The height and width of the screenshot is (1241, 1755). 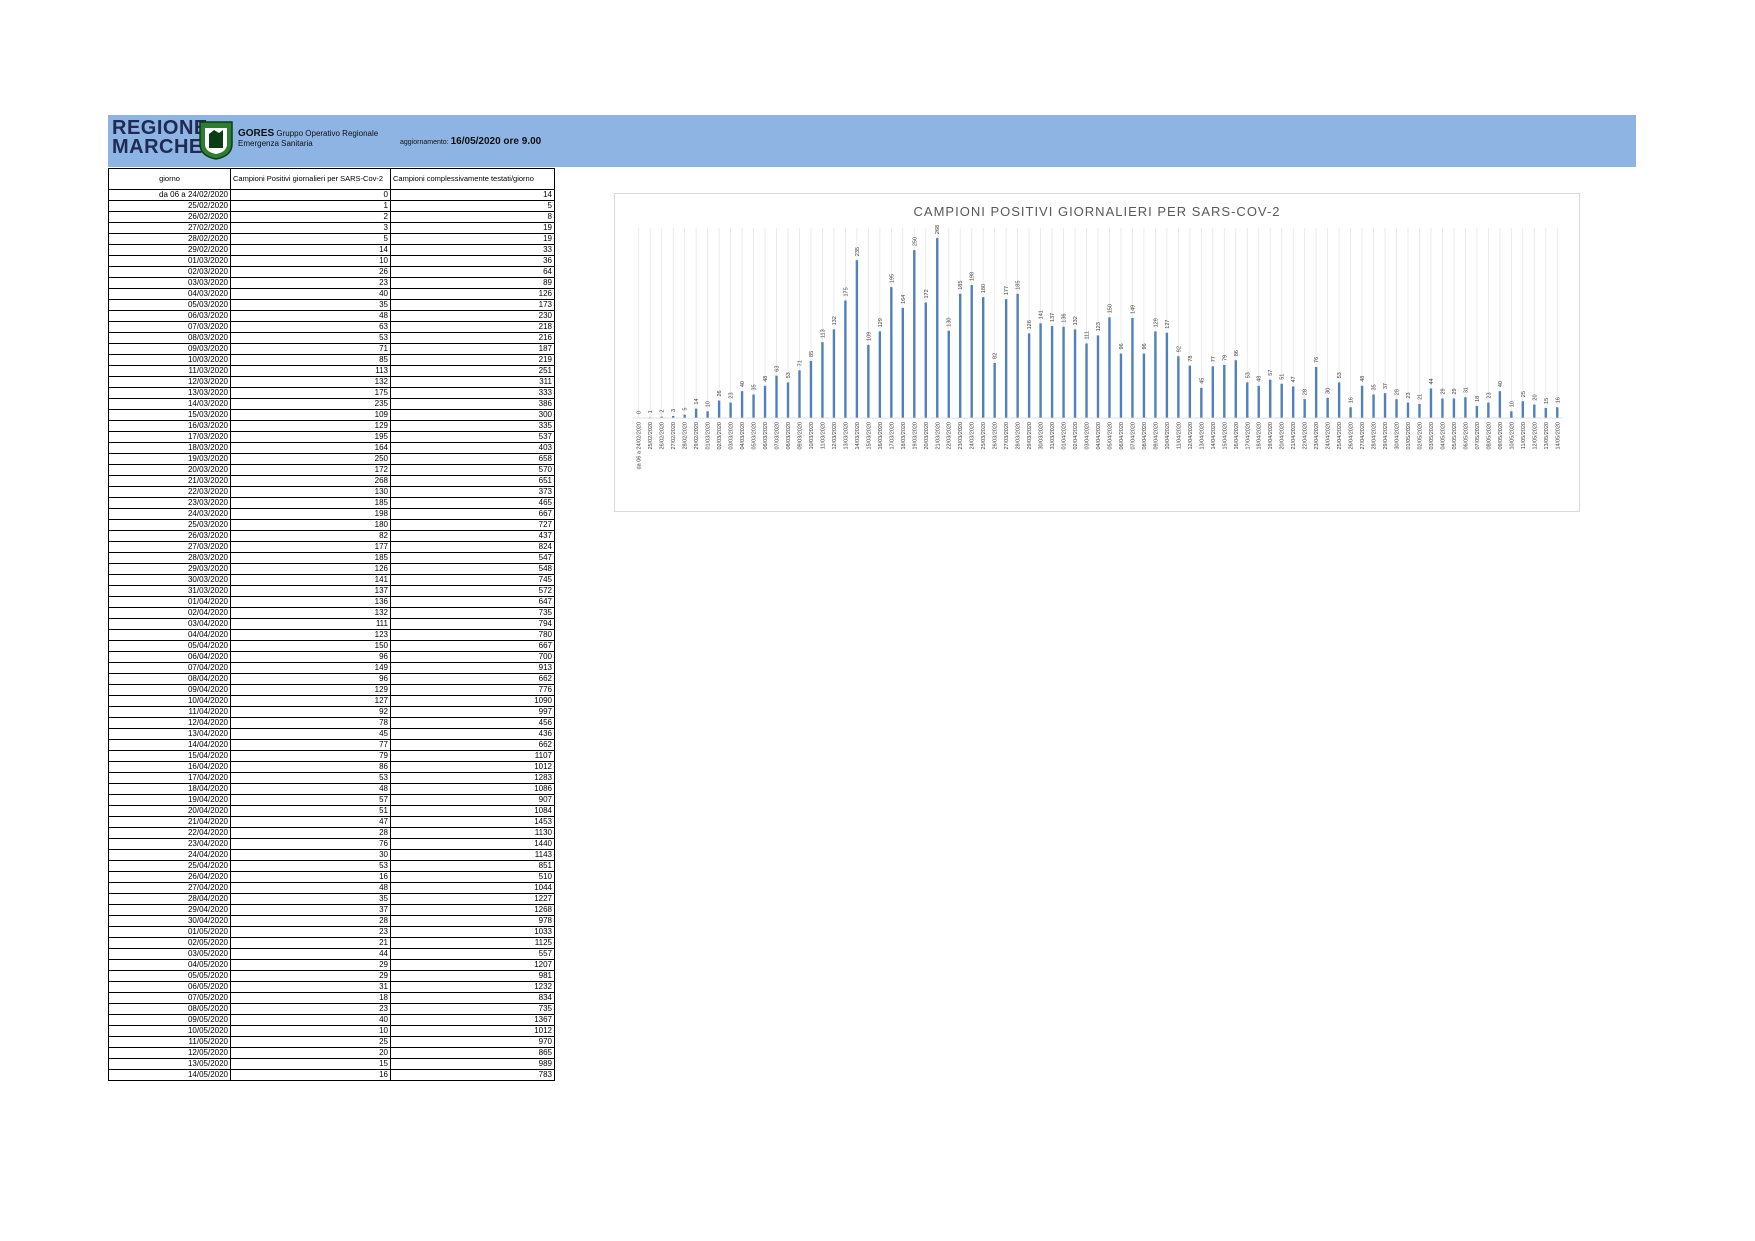 What do you see at coordinates (1466, 436) in the screenshot?
I see `x-tick-label: 06/05/2020` at bounding box center [1466, 436].